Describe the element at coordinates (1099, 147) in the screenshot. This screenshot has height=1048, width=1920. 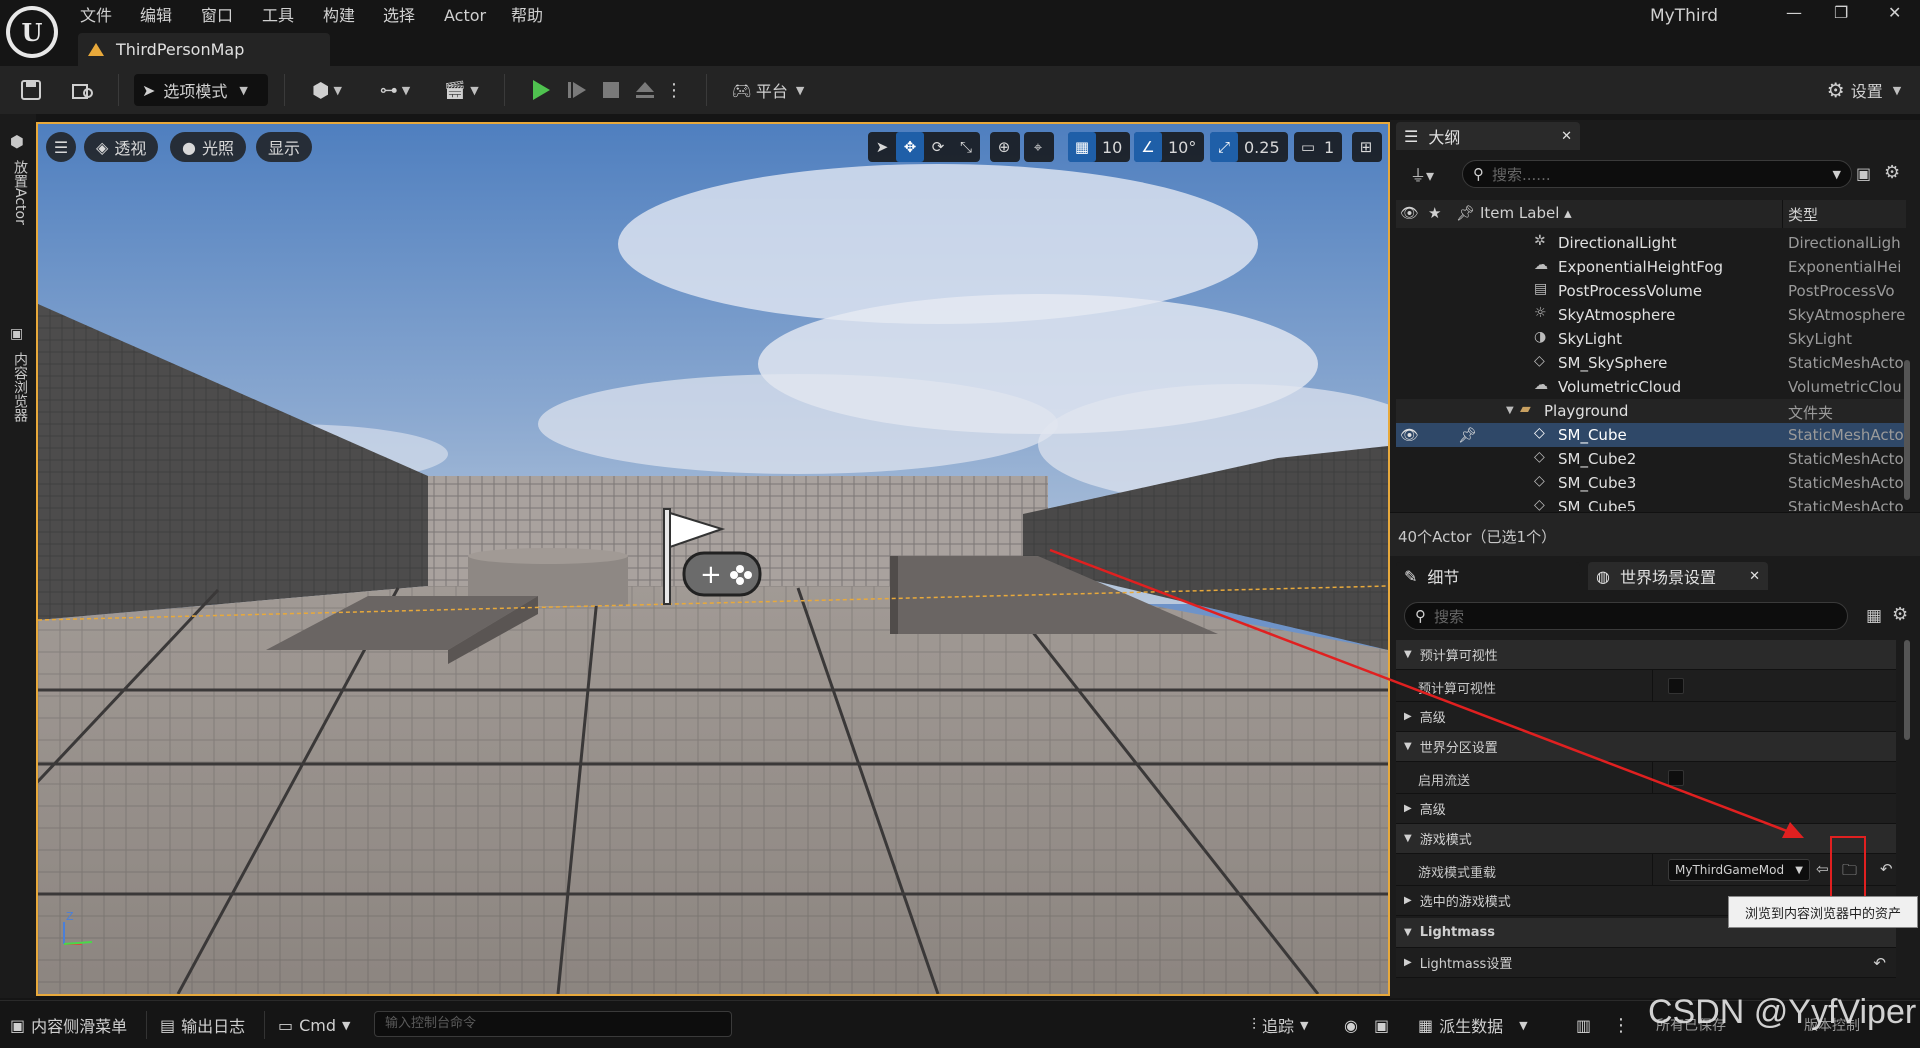
I see `grid-snap: ▦ 10` at that location.